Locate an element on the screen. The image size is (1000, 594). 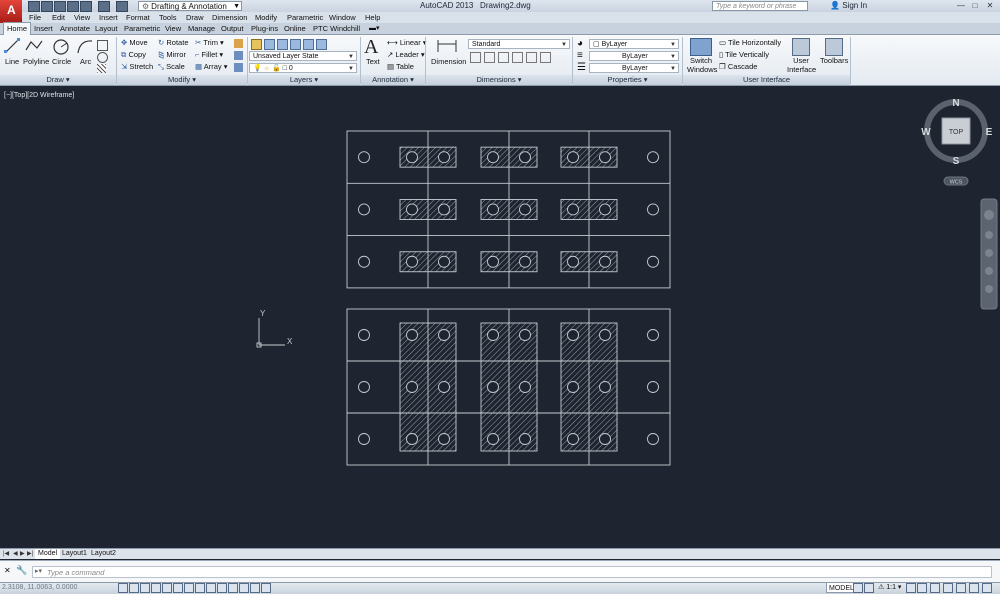
menu-help: Help is located at coordinates (372, 17).